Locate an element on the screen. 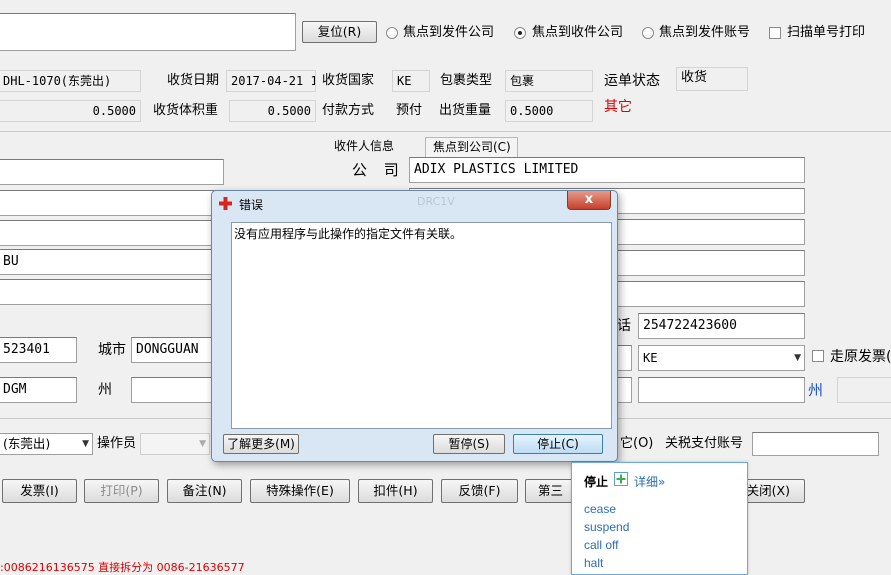  walk-invoice-checkbox is located at coordinates (818, 356).